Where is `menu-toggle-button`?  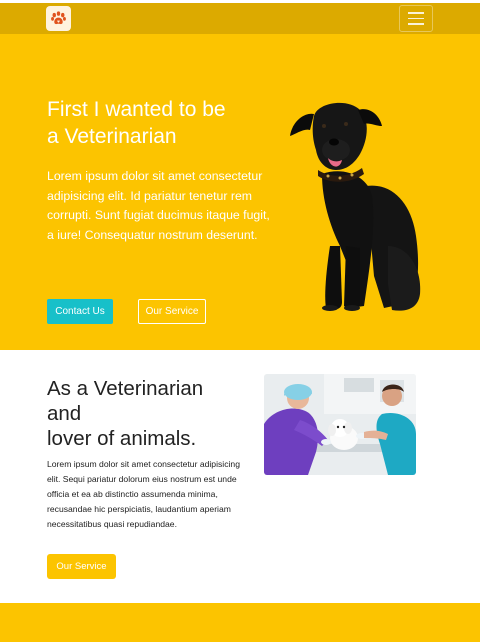 menu-toggle-button is located at coordinates (416, 18).